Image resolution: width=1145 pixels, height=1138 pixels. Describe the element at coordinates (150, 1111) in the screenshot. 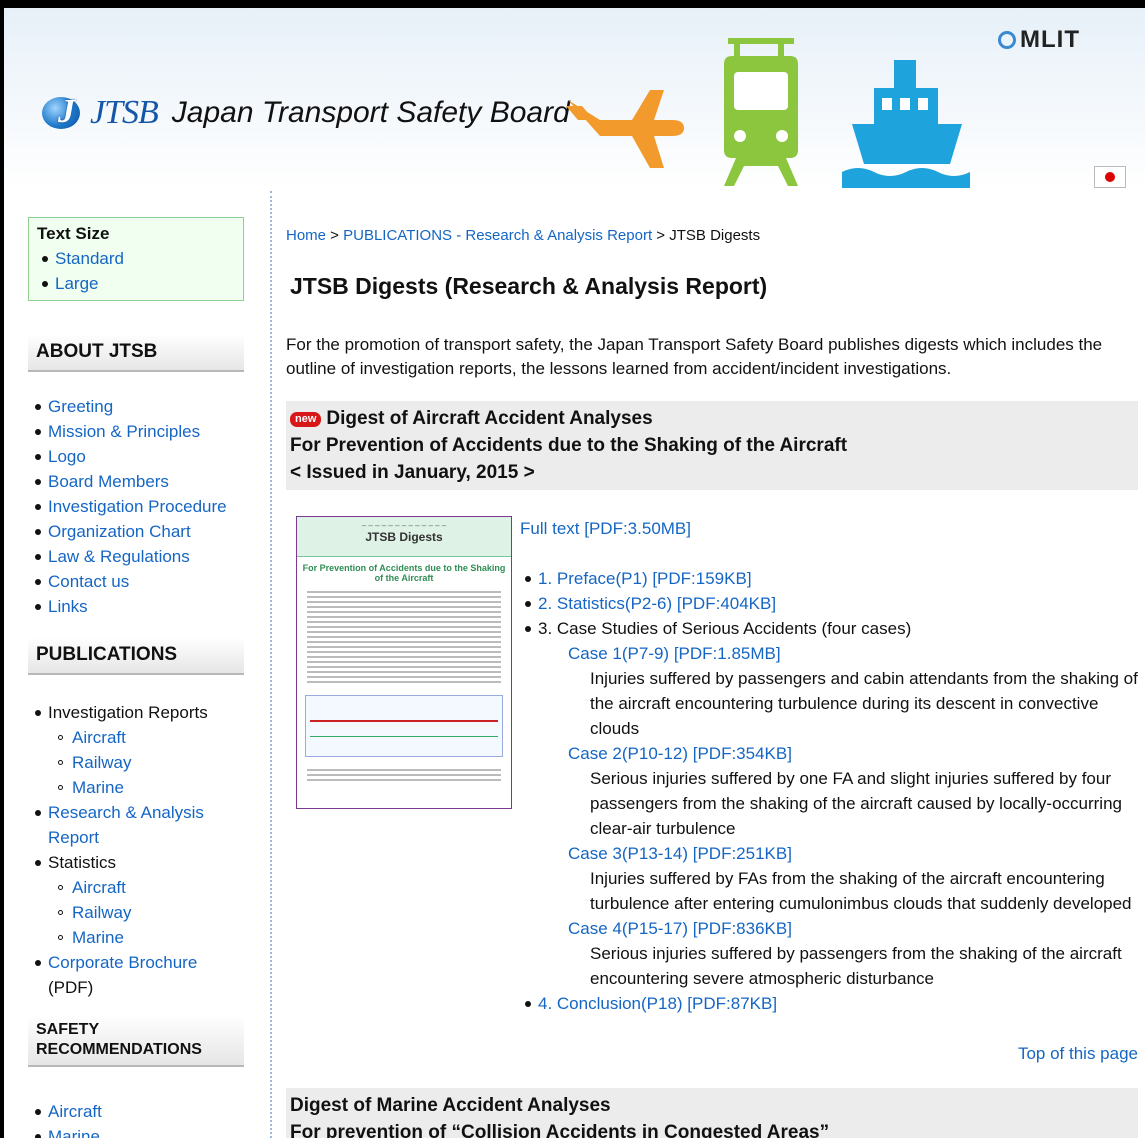

I see `nav-item-safety-aircraft: Aircraft` at that location.